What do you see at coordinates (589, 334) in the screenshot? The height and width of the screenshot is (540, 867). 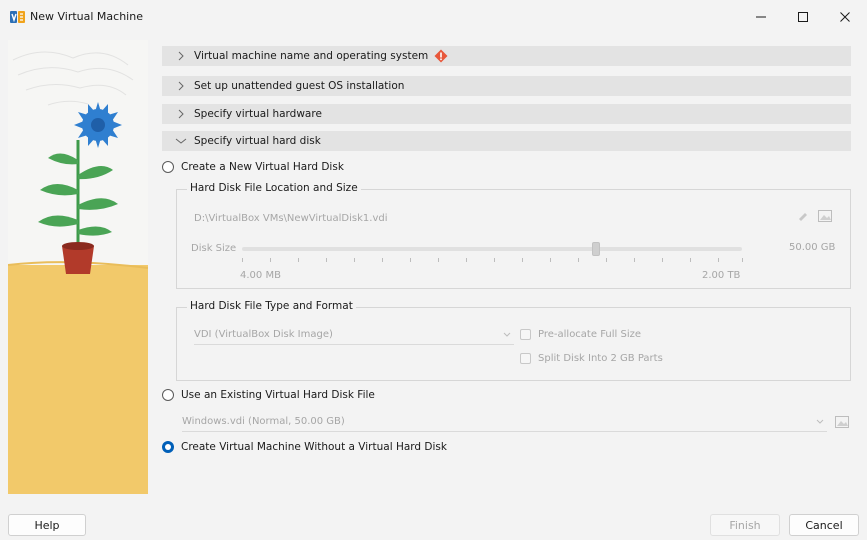 I see `preallocate-label: Pre-allocate Full Size` at bounding box center [589, 334].